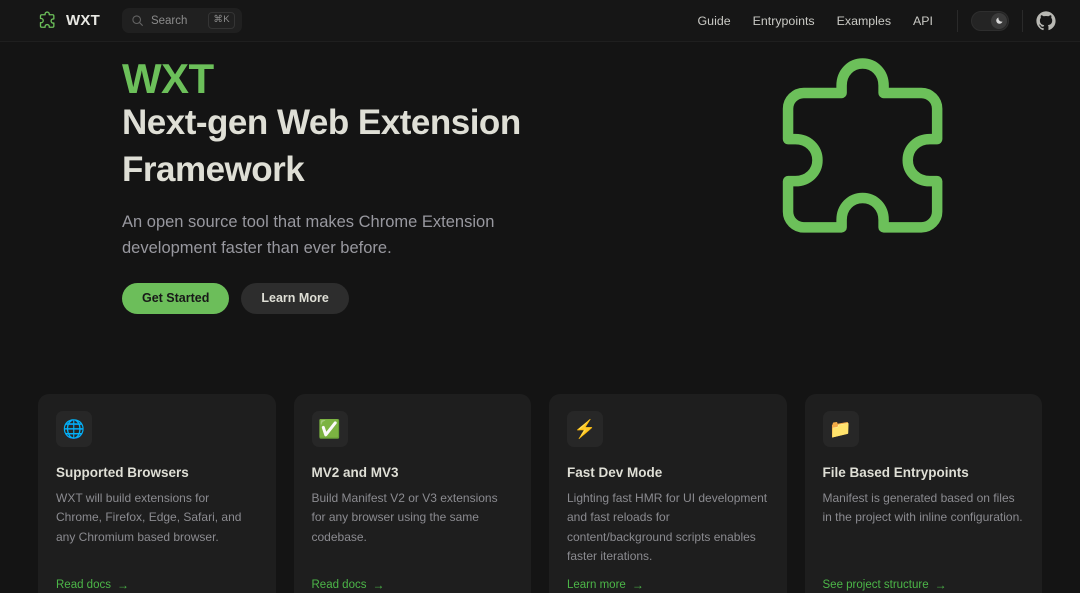  What do you see at coordinates (222, 20) in the screenshot?
I see `search-shortcut-badge: ⌘K` at bounding box center [222, 20].